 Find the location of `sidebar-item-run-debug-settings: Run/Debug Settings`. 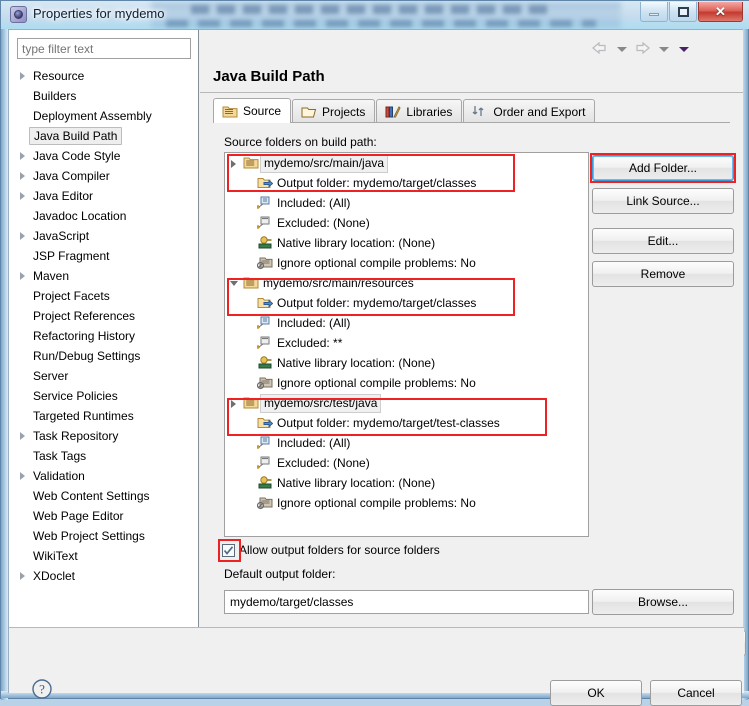

sidebar-item-run-debug-settings: Run/Debug Settings is located at coordinates (103, 356).